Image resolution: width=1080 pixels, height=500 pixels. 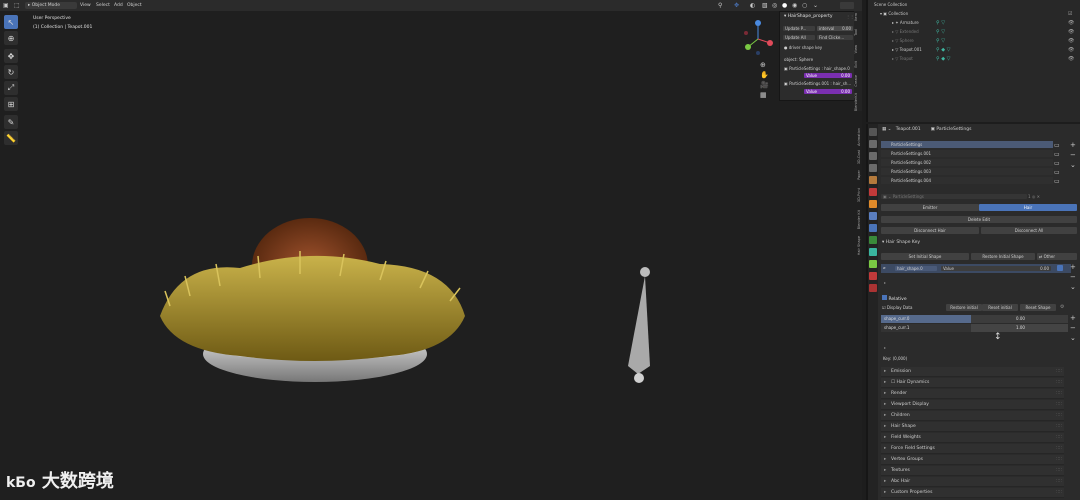 What do you see at coordinates (908, 129) in the screenshot?
I see `teapot-breadcrumb: Teapot.001` at bounding box center [908, 129].